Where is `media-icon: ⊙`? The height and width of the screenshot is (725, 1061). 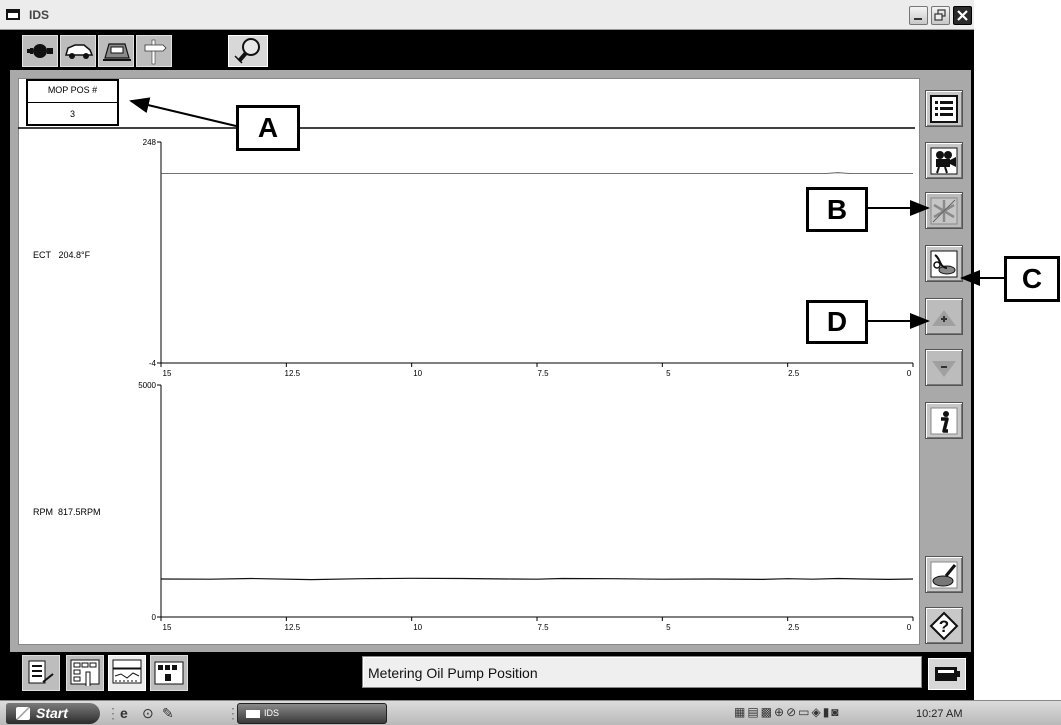
media-icon: ⊙ is located at coordinates (148, 713).